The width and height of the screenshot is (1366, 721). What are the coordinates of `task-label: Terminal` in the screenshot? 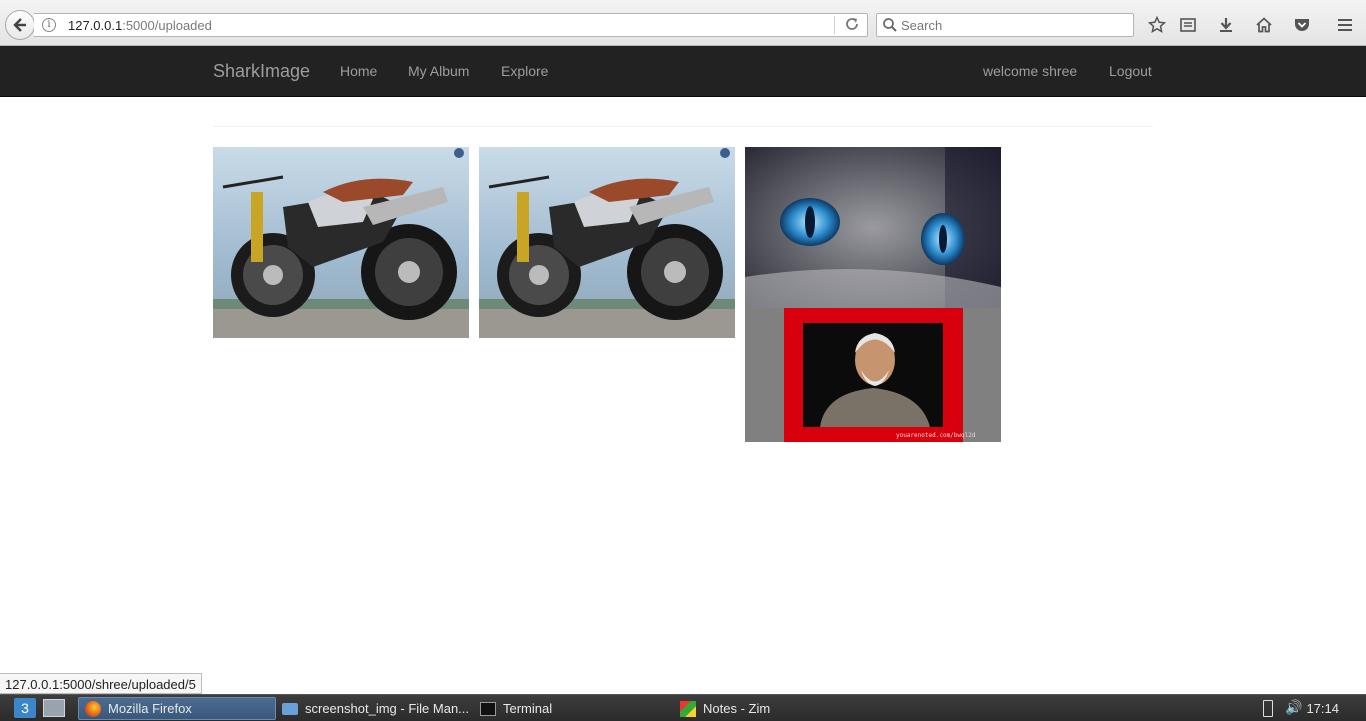 It's located at (528, 708).